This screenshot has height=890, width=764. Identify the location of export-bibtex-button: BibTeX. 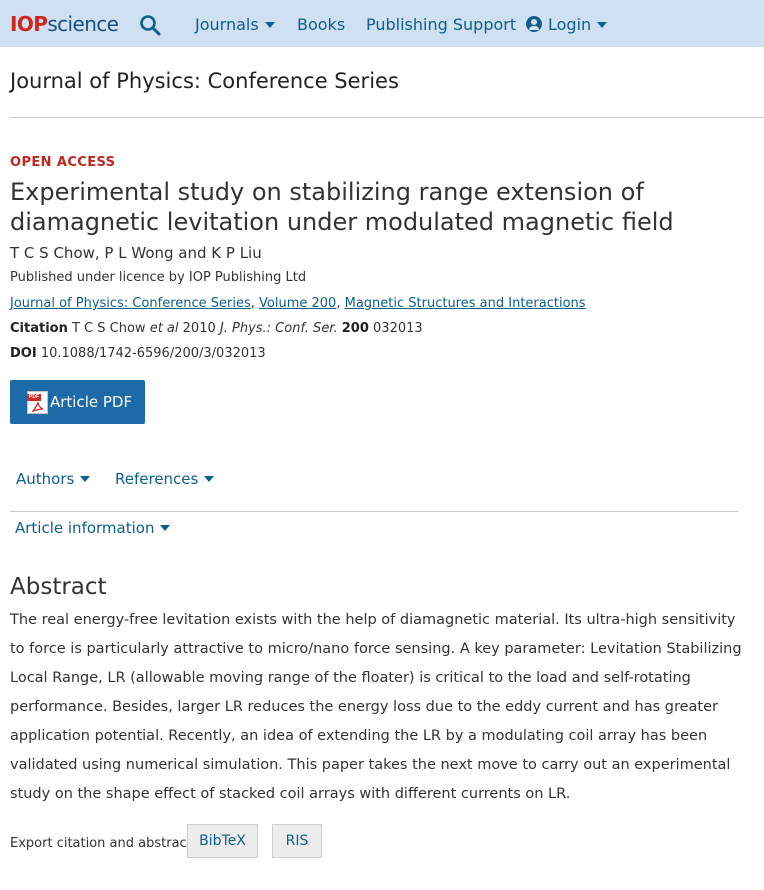
(222, 841).